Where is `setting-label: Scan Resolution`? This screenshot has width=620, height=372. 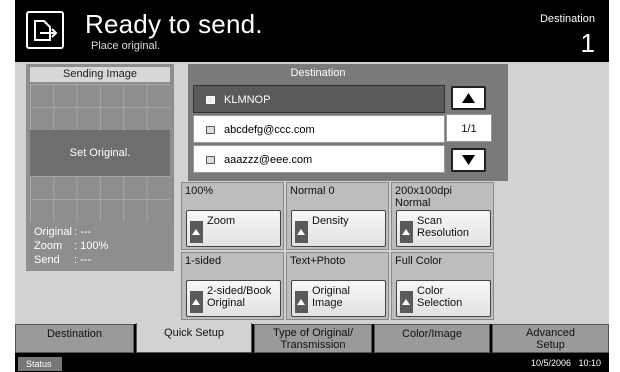 setting-label: Scan Resolution is located at coordinates (443, 227).